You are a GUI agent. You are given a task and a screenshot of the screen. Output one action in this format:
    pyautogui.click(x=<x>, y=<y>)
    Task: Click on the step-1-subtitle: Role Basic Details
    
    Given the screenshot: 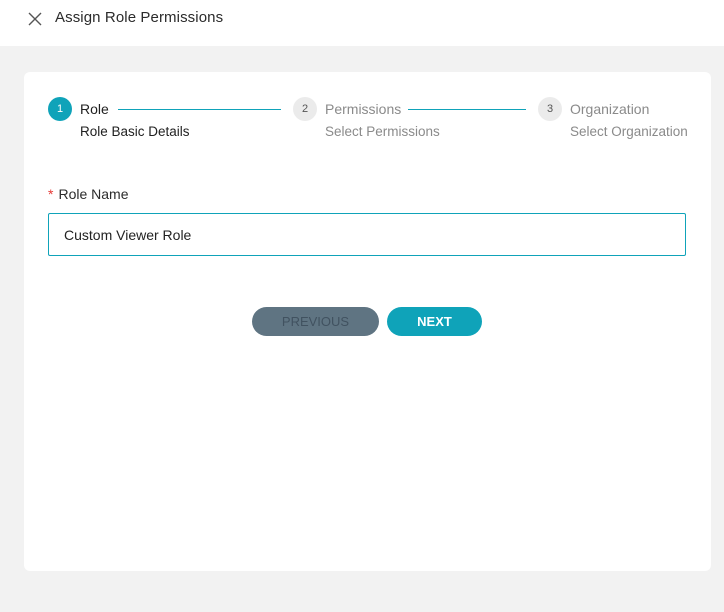 What is the action you would take?
    pyautogui.click(x=135, y=131)
    